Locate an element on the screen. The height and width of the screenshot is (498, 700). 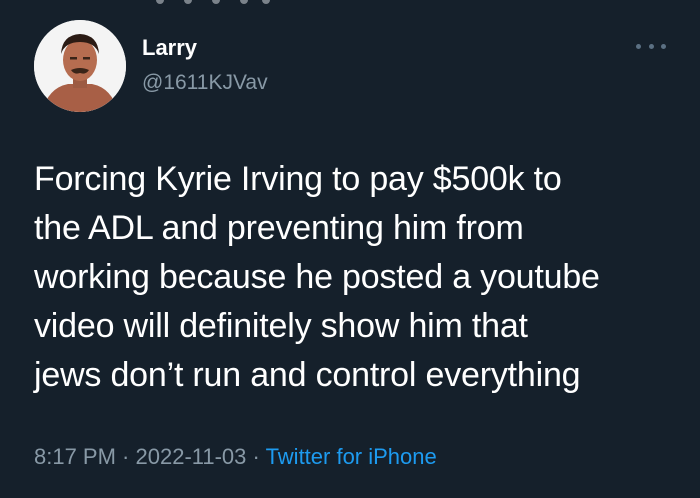
more-dots-icon is located at coordinates (651, 46).